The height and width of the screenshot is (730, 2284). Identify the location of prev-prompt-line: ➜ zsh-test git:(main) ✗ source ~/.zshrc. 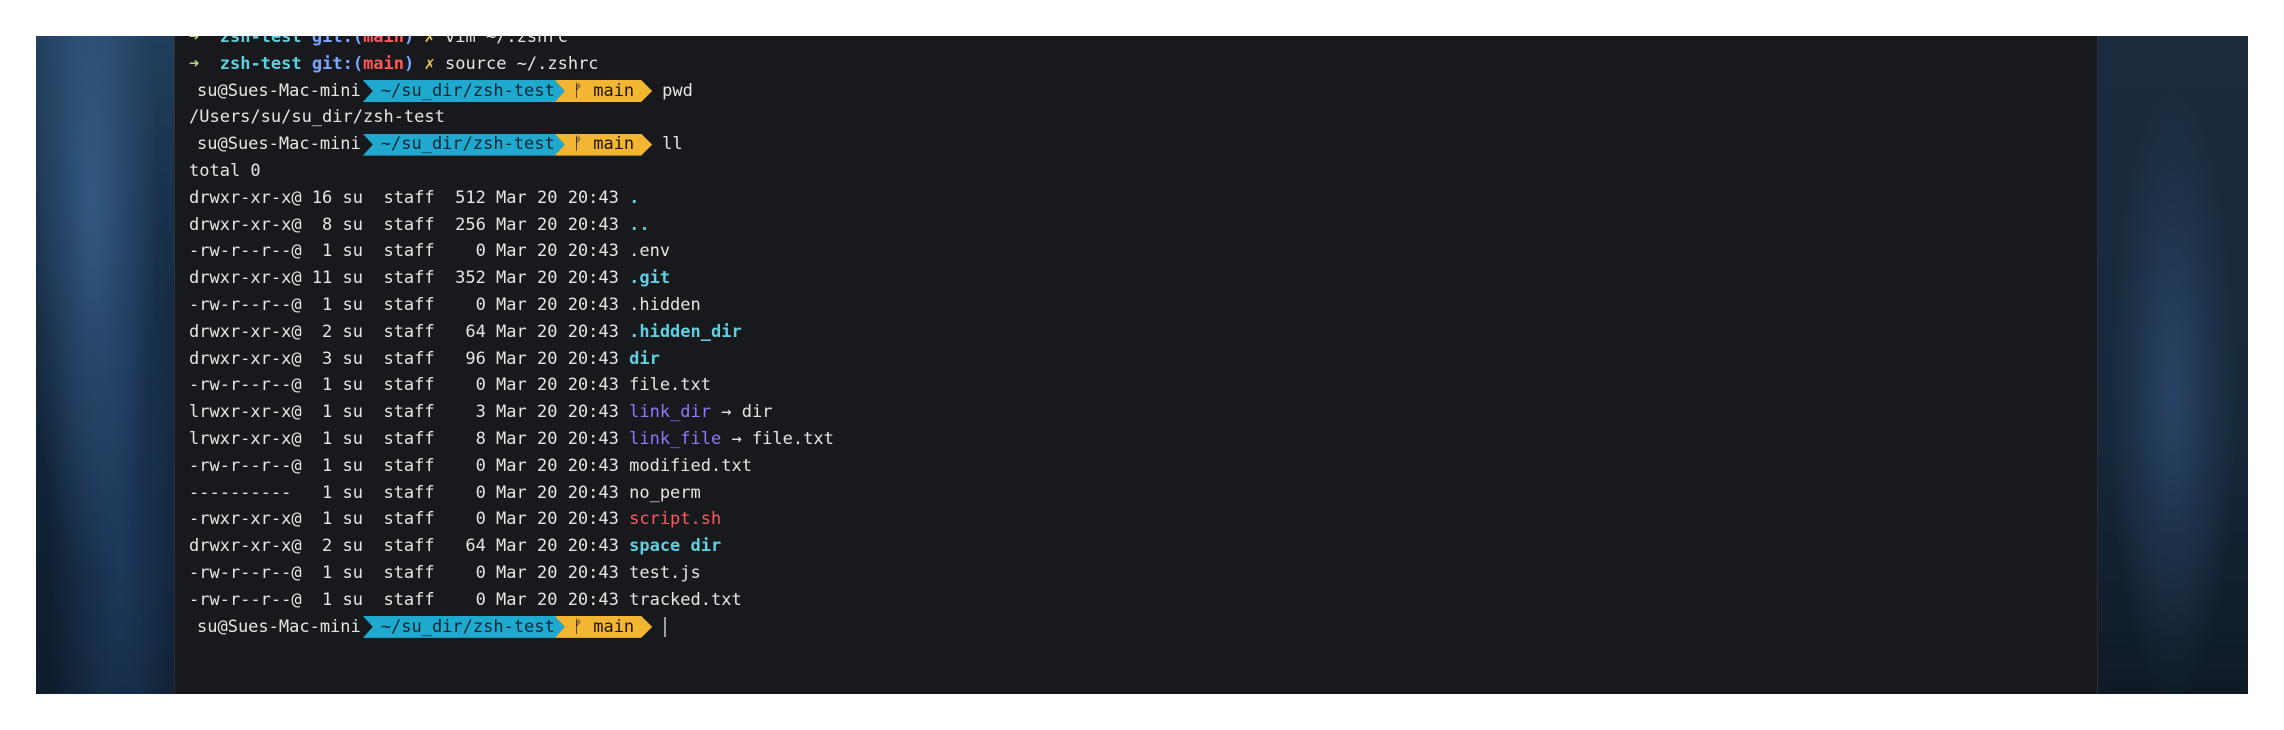
(1143, 64).